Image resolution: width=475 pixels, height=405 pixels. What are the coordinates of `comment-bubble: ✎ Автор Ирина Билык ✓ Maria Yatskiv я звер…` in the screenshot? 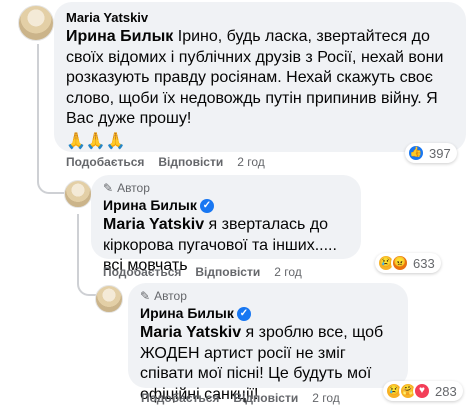 It's located at (226, 224).